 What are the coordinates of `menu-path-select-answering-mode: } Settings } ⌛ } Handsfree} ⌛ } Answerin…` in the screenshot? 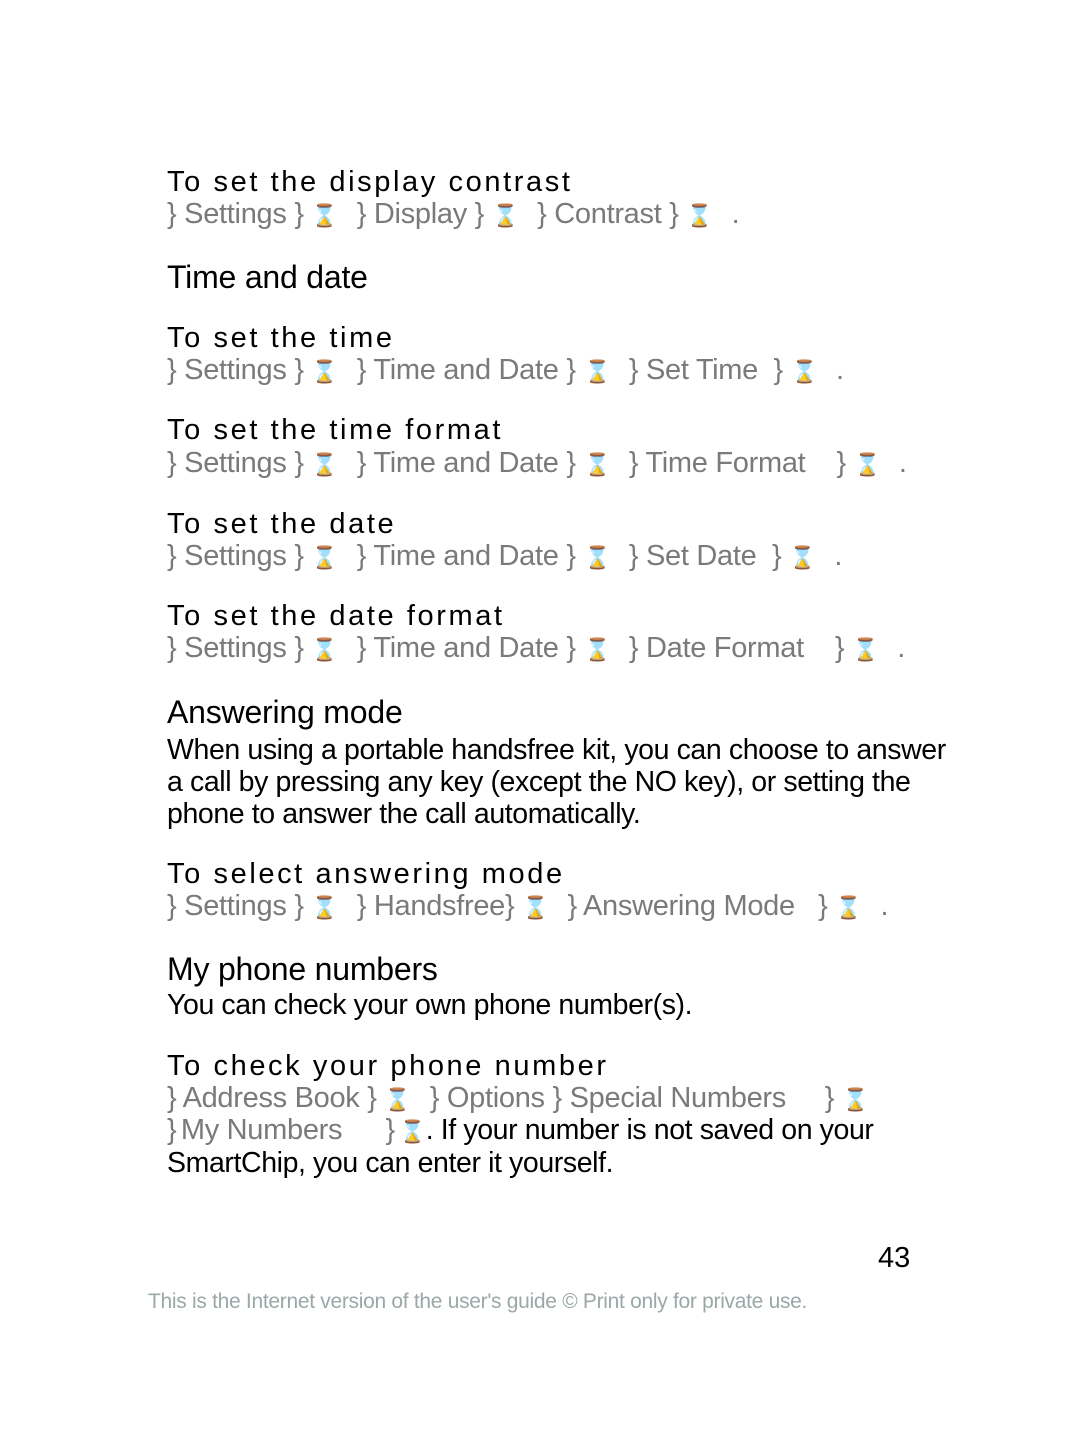 It's located at (528, 906).